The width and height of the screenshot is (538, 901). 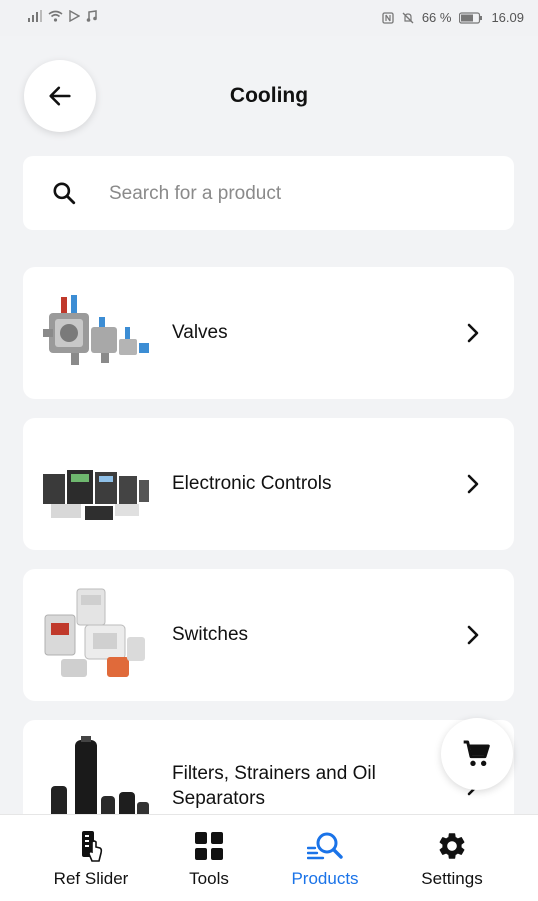 I want to click on nav-label: Settings, so click(x=452, y=878).